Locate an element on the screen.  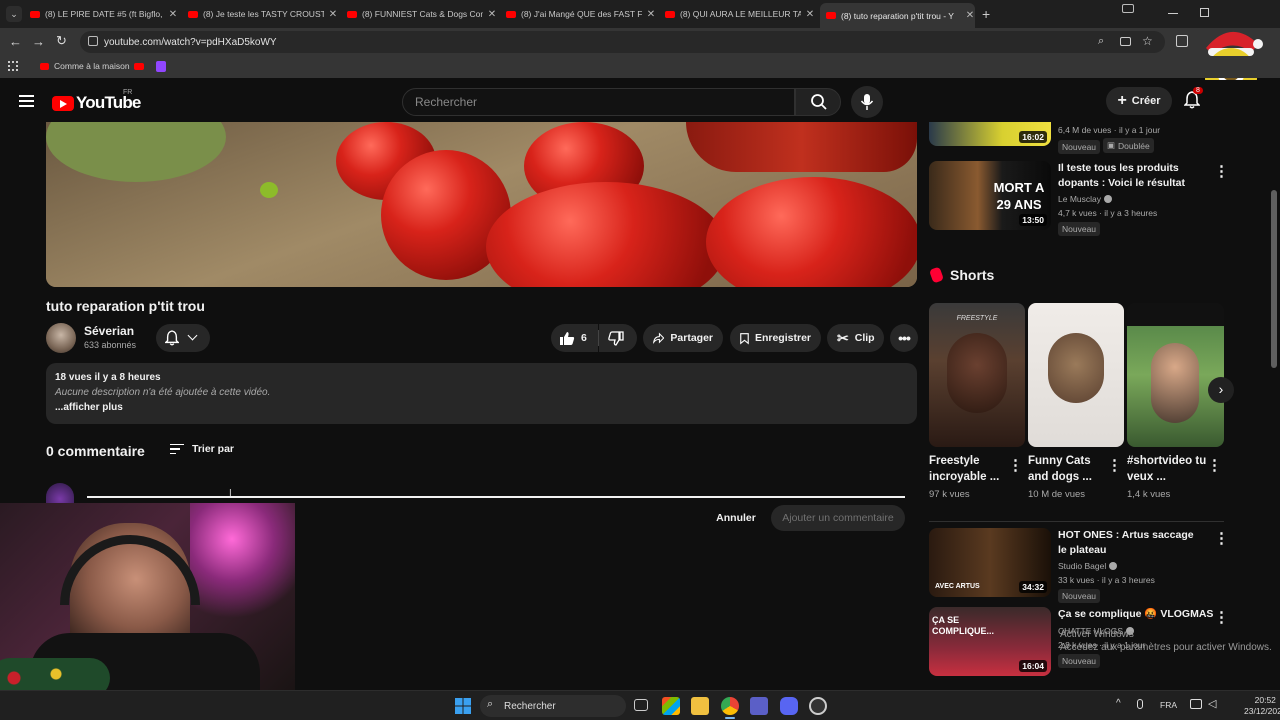
install-icon is located at coordinates (1125, 41).